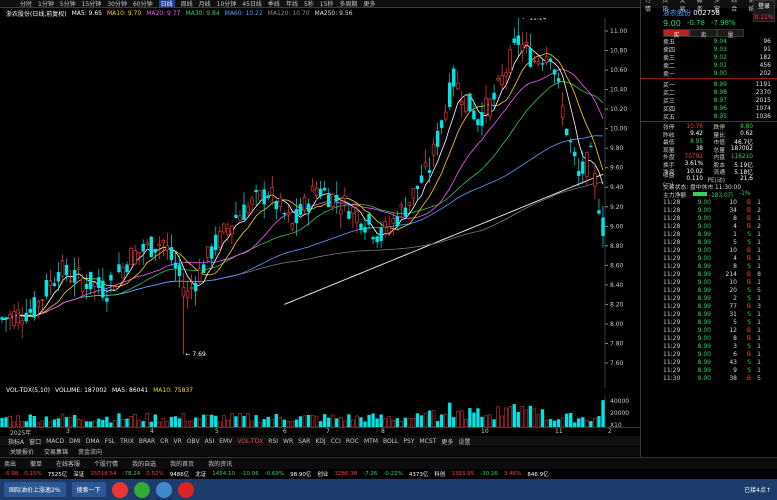  I want to click on period-tab: 10分钟, so click(227, 3).